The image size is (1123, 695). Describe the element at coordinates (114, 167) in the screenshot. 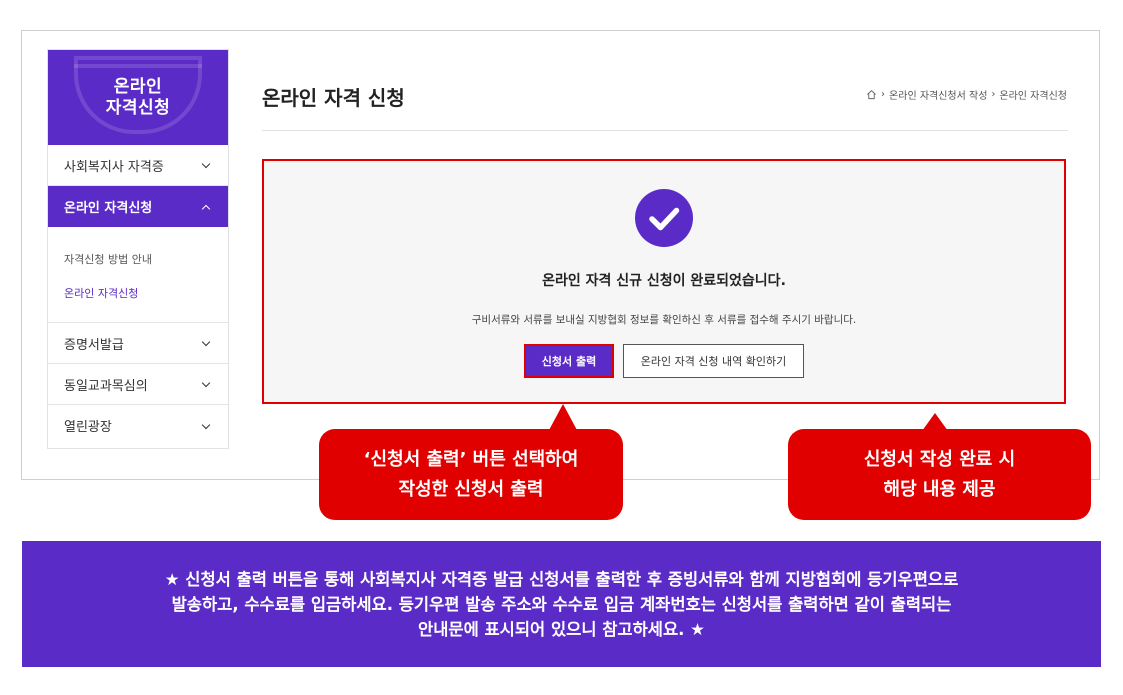

I see `sidebar-item-label: 사회복지사 자격증` at that location.